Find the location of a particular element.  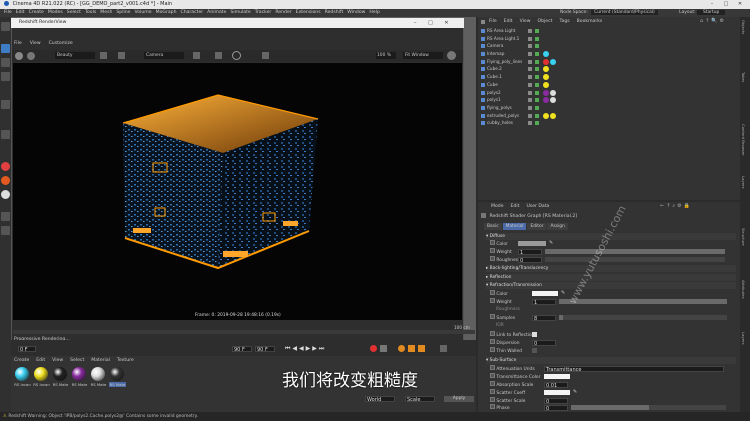

object-row: Cube.1 is located at coordinates (610, 77).